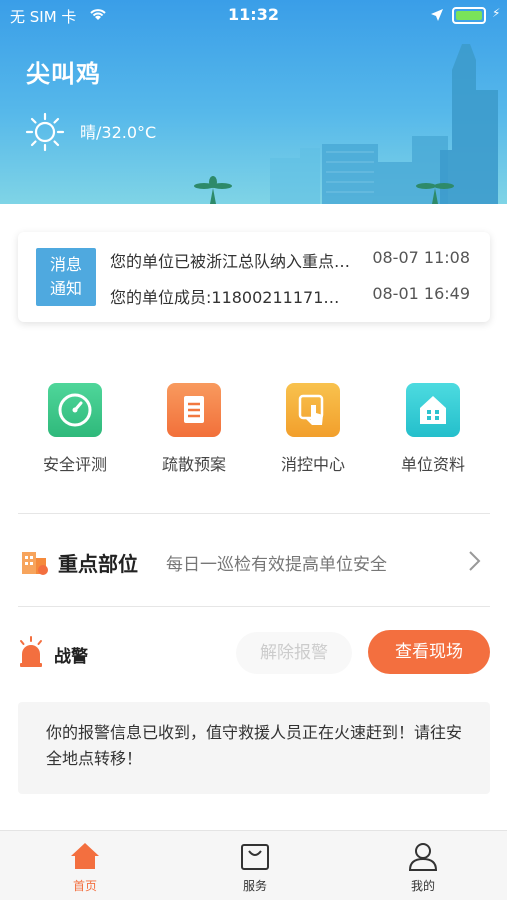  What do you see at coordinates (312, 464) in the screenshot?
I see `menu-label: 消控中心` at bounding box center [312, 464].